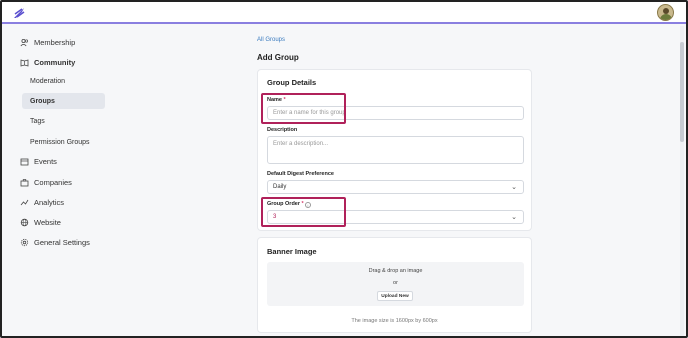 The image size is (688, 338). What do you see at coordinates (48, 81) in the screenshot?
I see `sidebar-item-label: Moderation` at bounding box center [48, 81].